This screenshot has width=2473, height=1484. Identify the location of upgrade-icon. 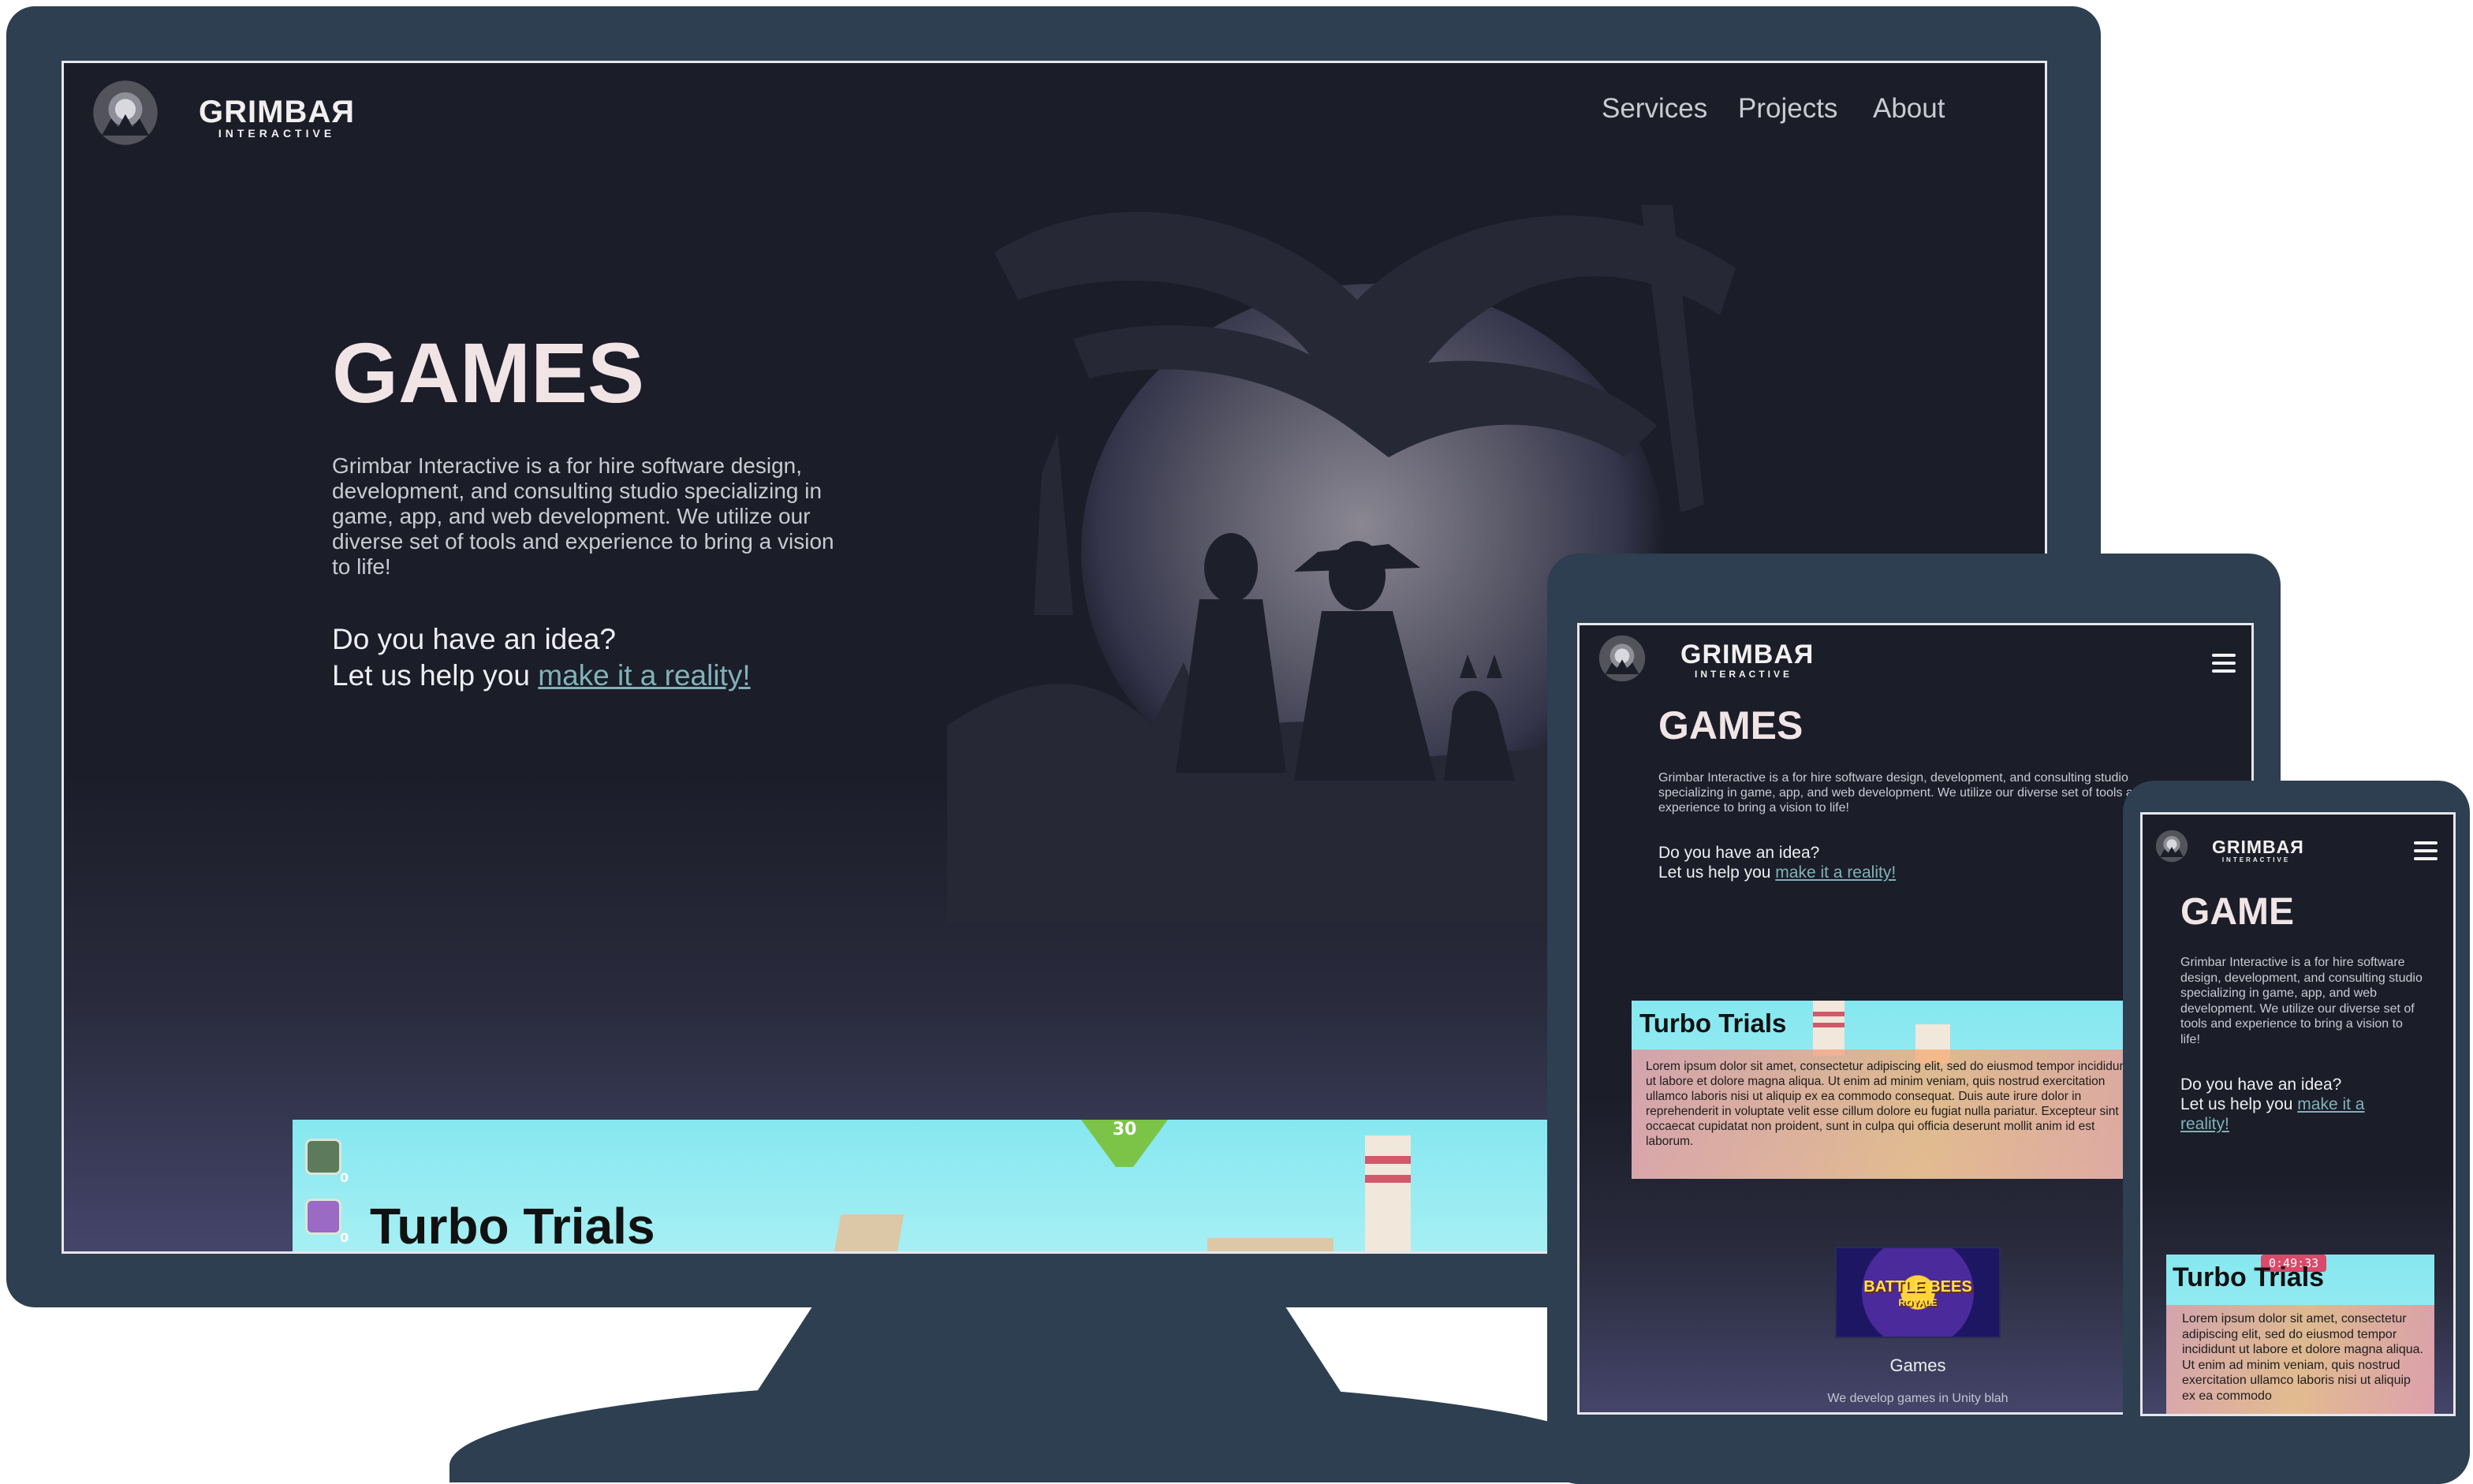
(323, 1217).